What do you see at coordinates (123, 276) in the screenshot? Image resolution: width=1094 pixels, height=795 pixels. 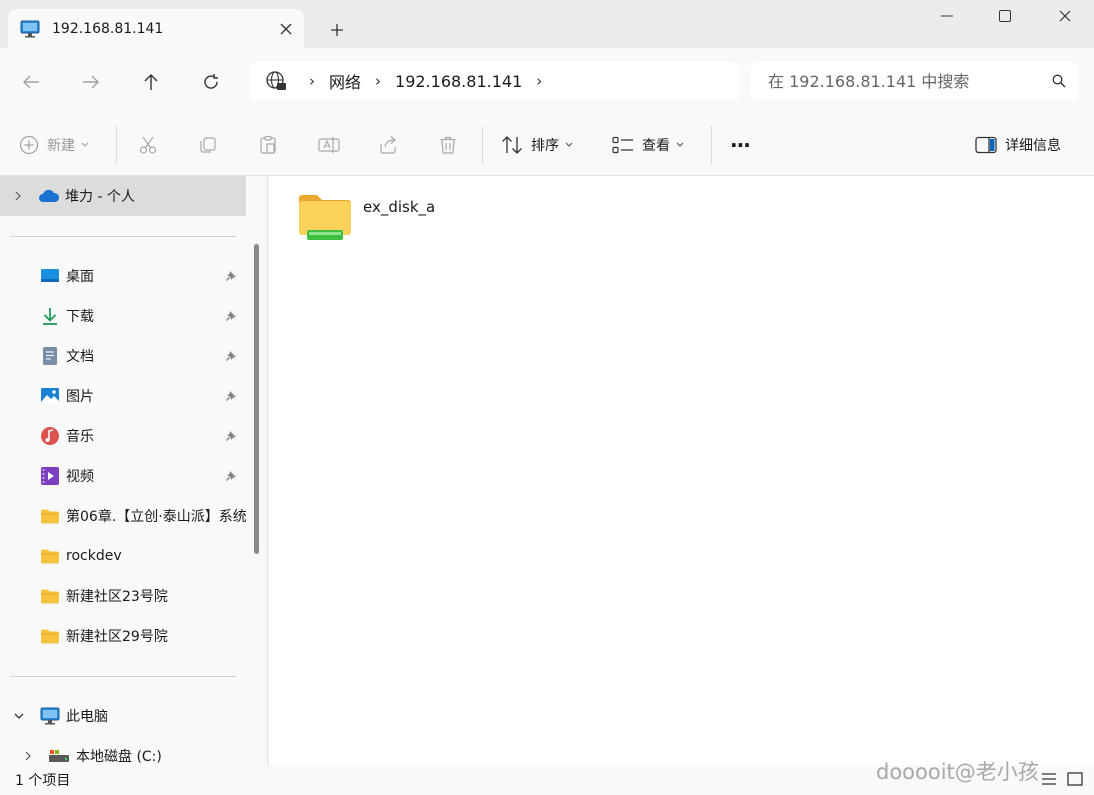 I see `sidebar-item-desktop: 桌面` at bounding box center [123, 276].